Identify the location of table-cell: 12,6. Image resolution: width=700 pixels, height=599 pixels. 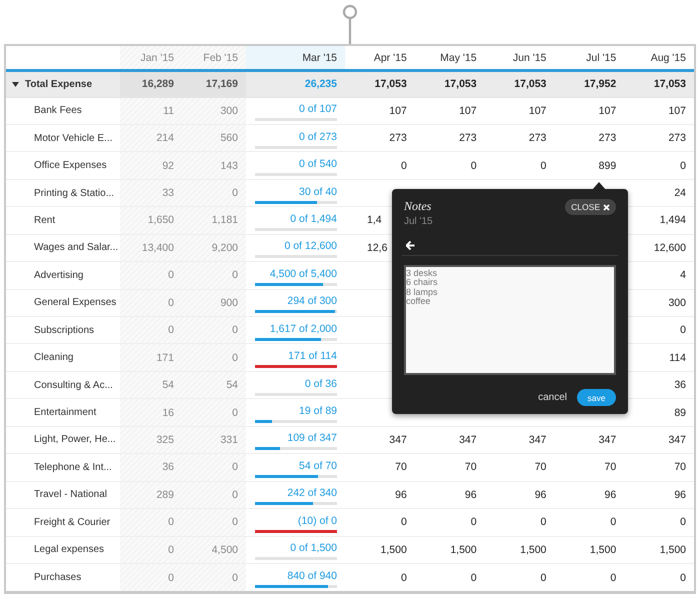
(377, 248).